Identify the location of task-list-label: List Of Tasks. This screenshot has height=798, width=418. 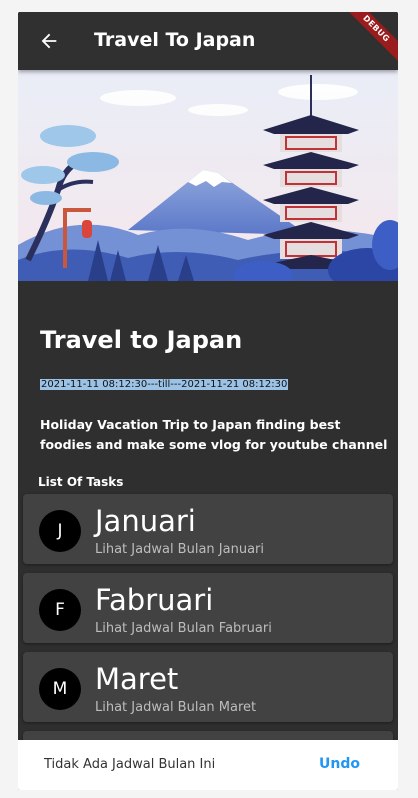
(81, 482).